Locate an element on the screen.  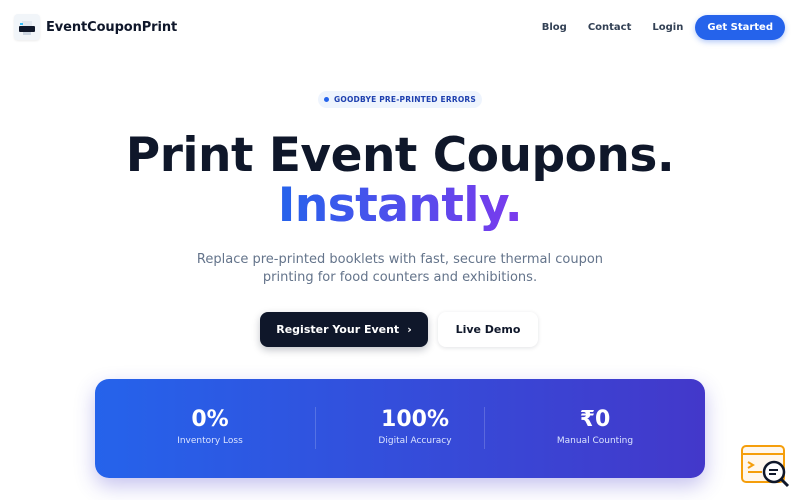
nav-link-login: Login is located at coordinates (667, 27).